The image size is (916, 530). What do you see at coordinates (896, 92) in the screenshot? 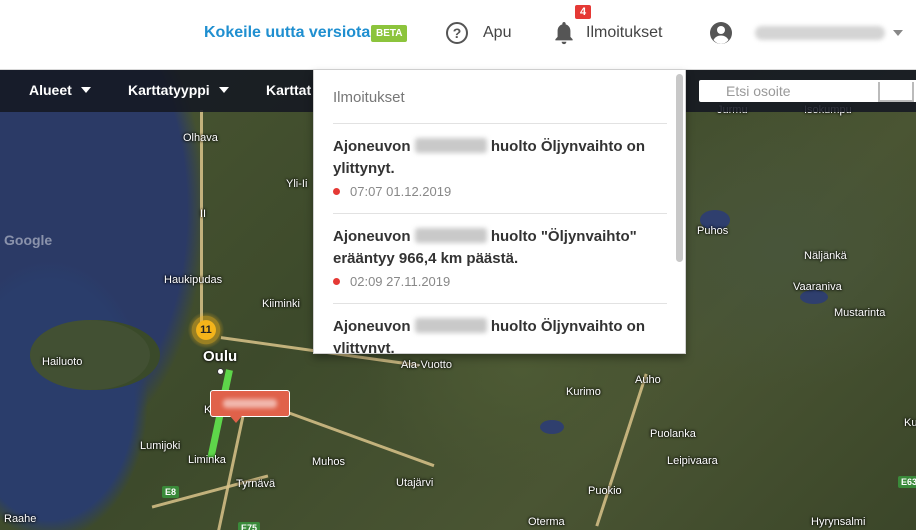
I see `map-fullscreen-button` at bounding box center [896, 92].